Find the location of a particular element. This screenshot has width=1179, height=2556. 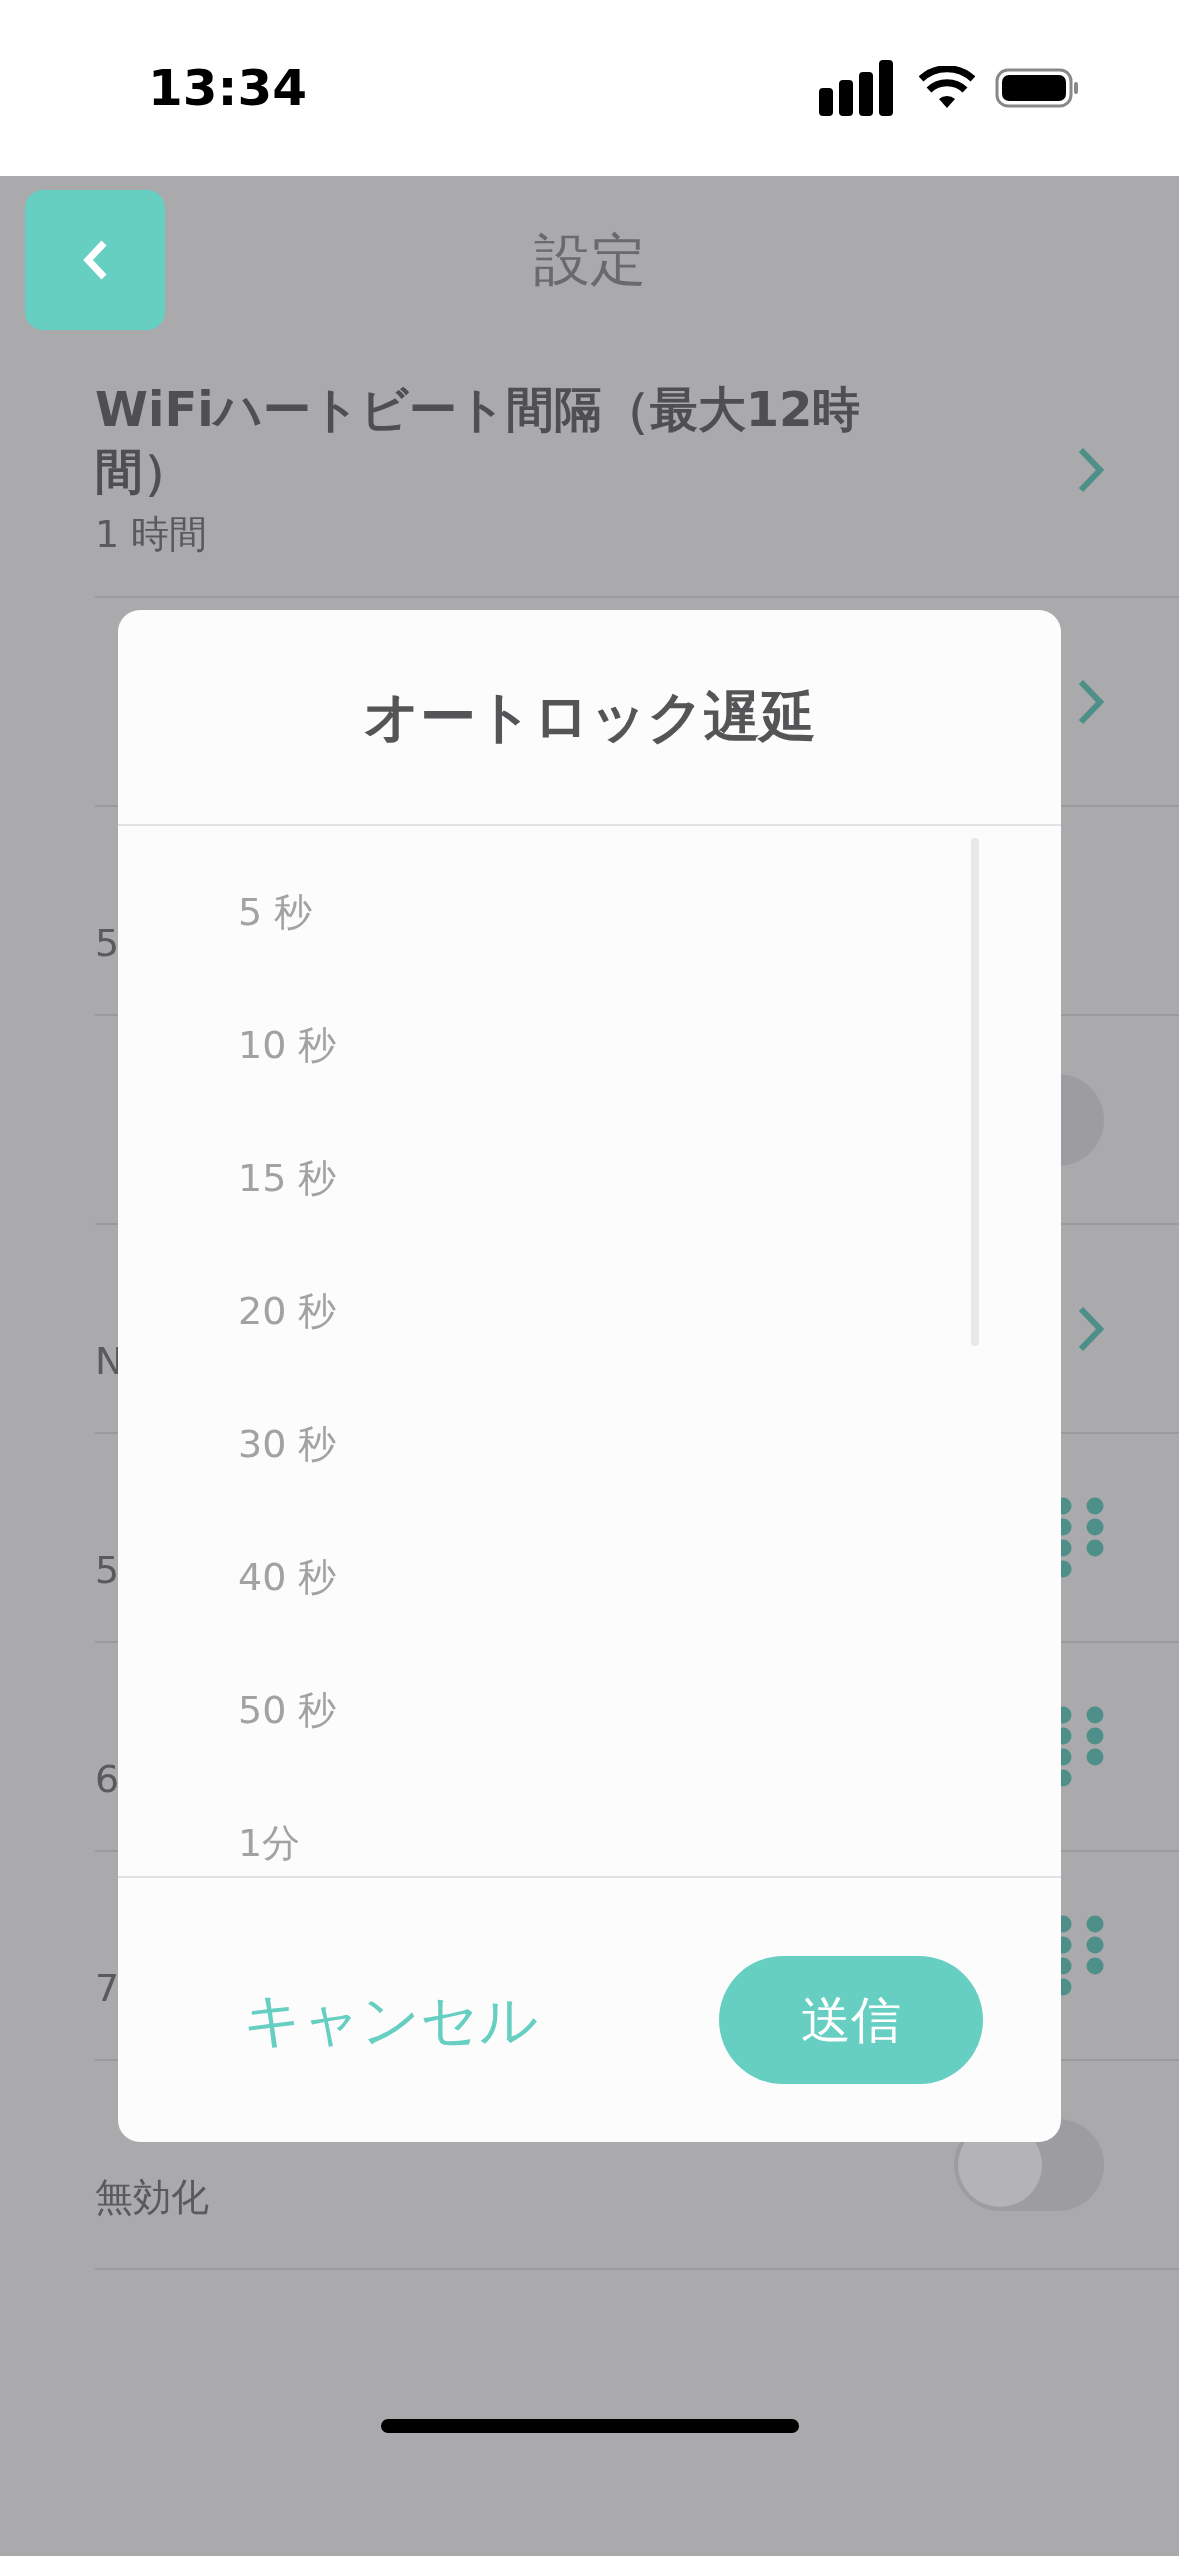

delay-option: 5 秒 is located at coordinates (589, 912).